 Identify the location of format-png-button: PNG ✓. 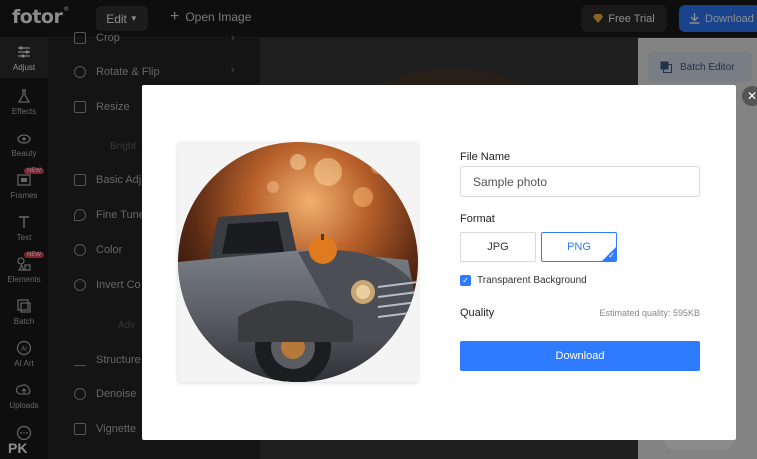
(579, 247).